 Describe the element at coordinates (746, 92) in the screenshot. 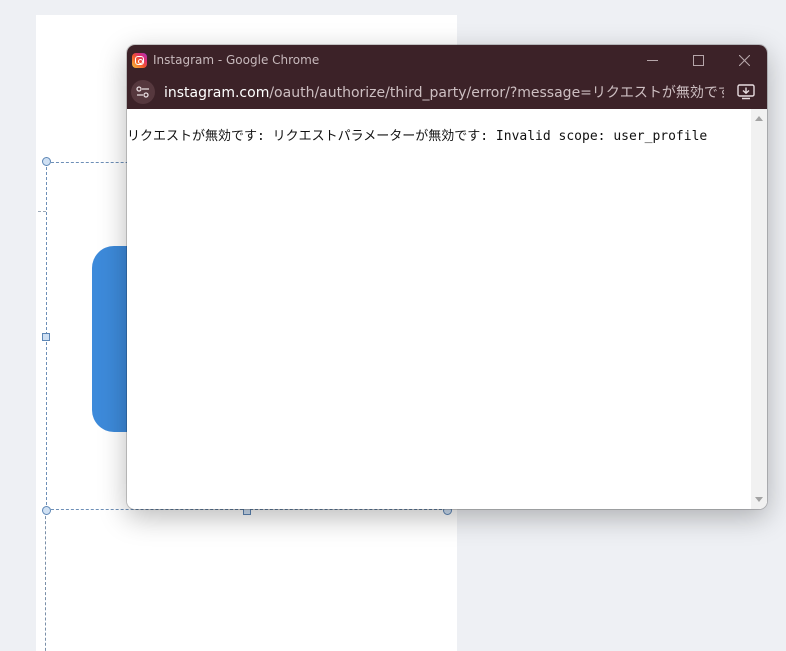

I see `open-in-browser-icon` at that location.